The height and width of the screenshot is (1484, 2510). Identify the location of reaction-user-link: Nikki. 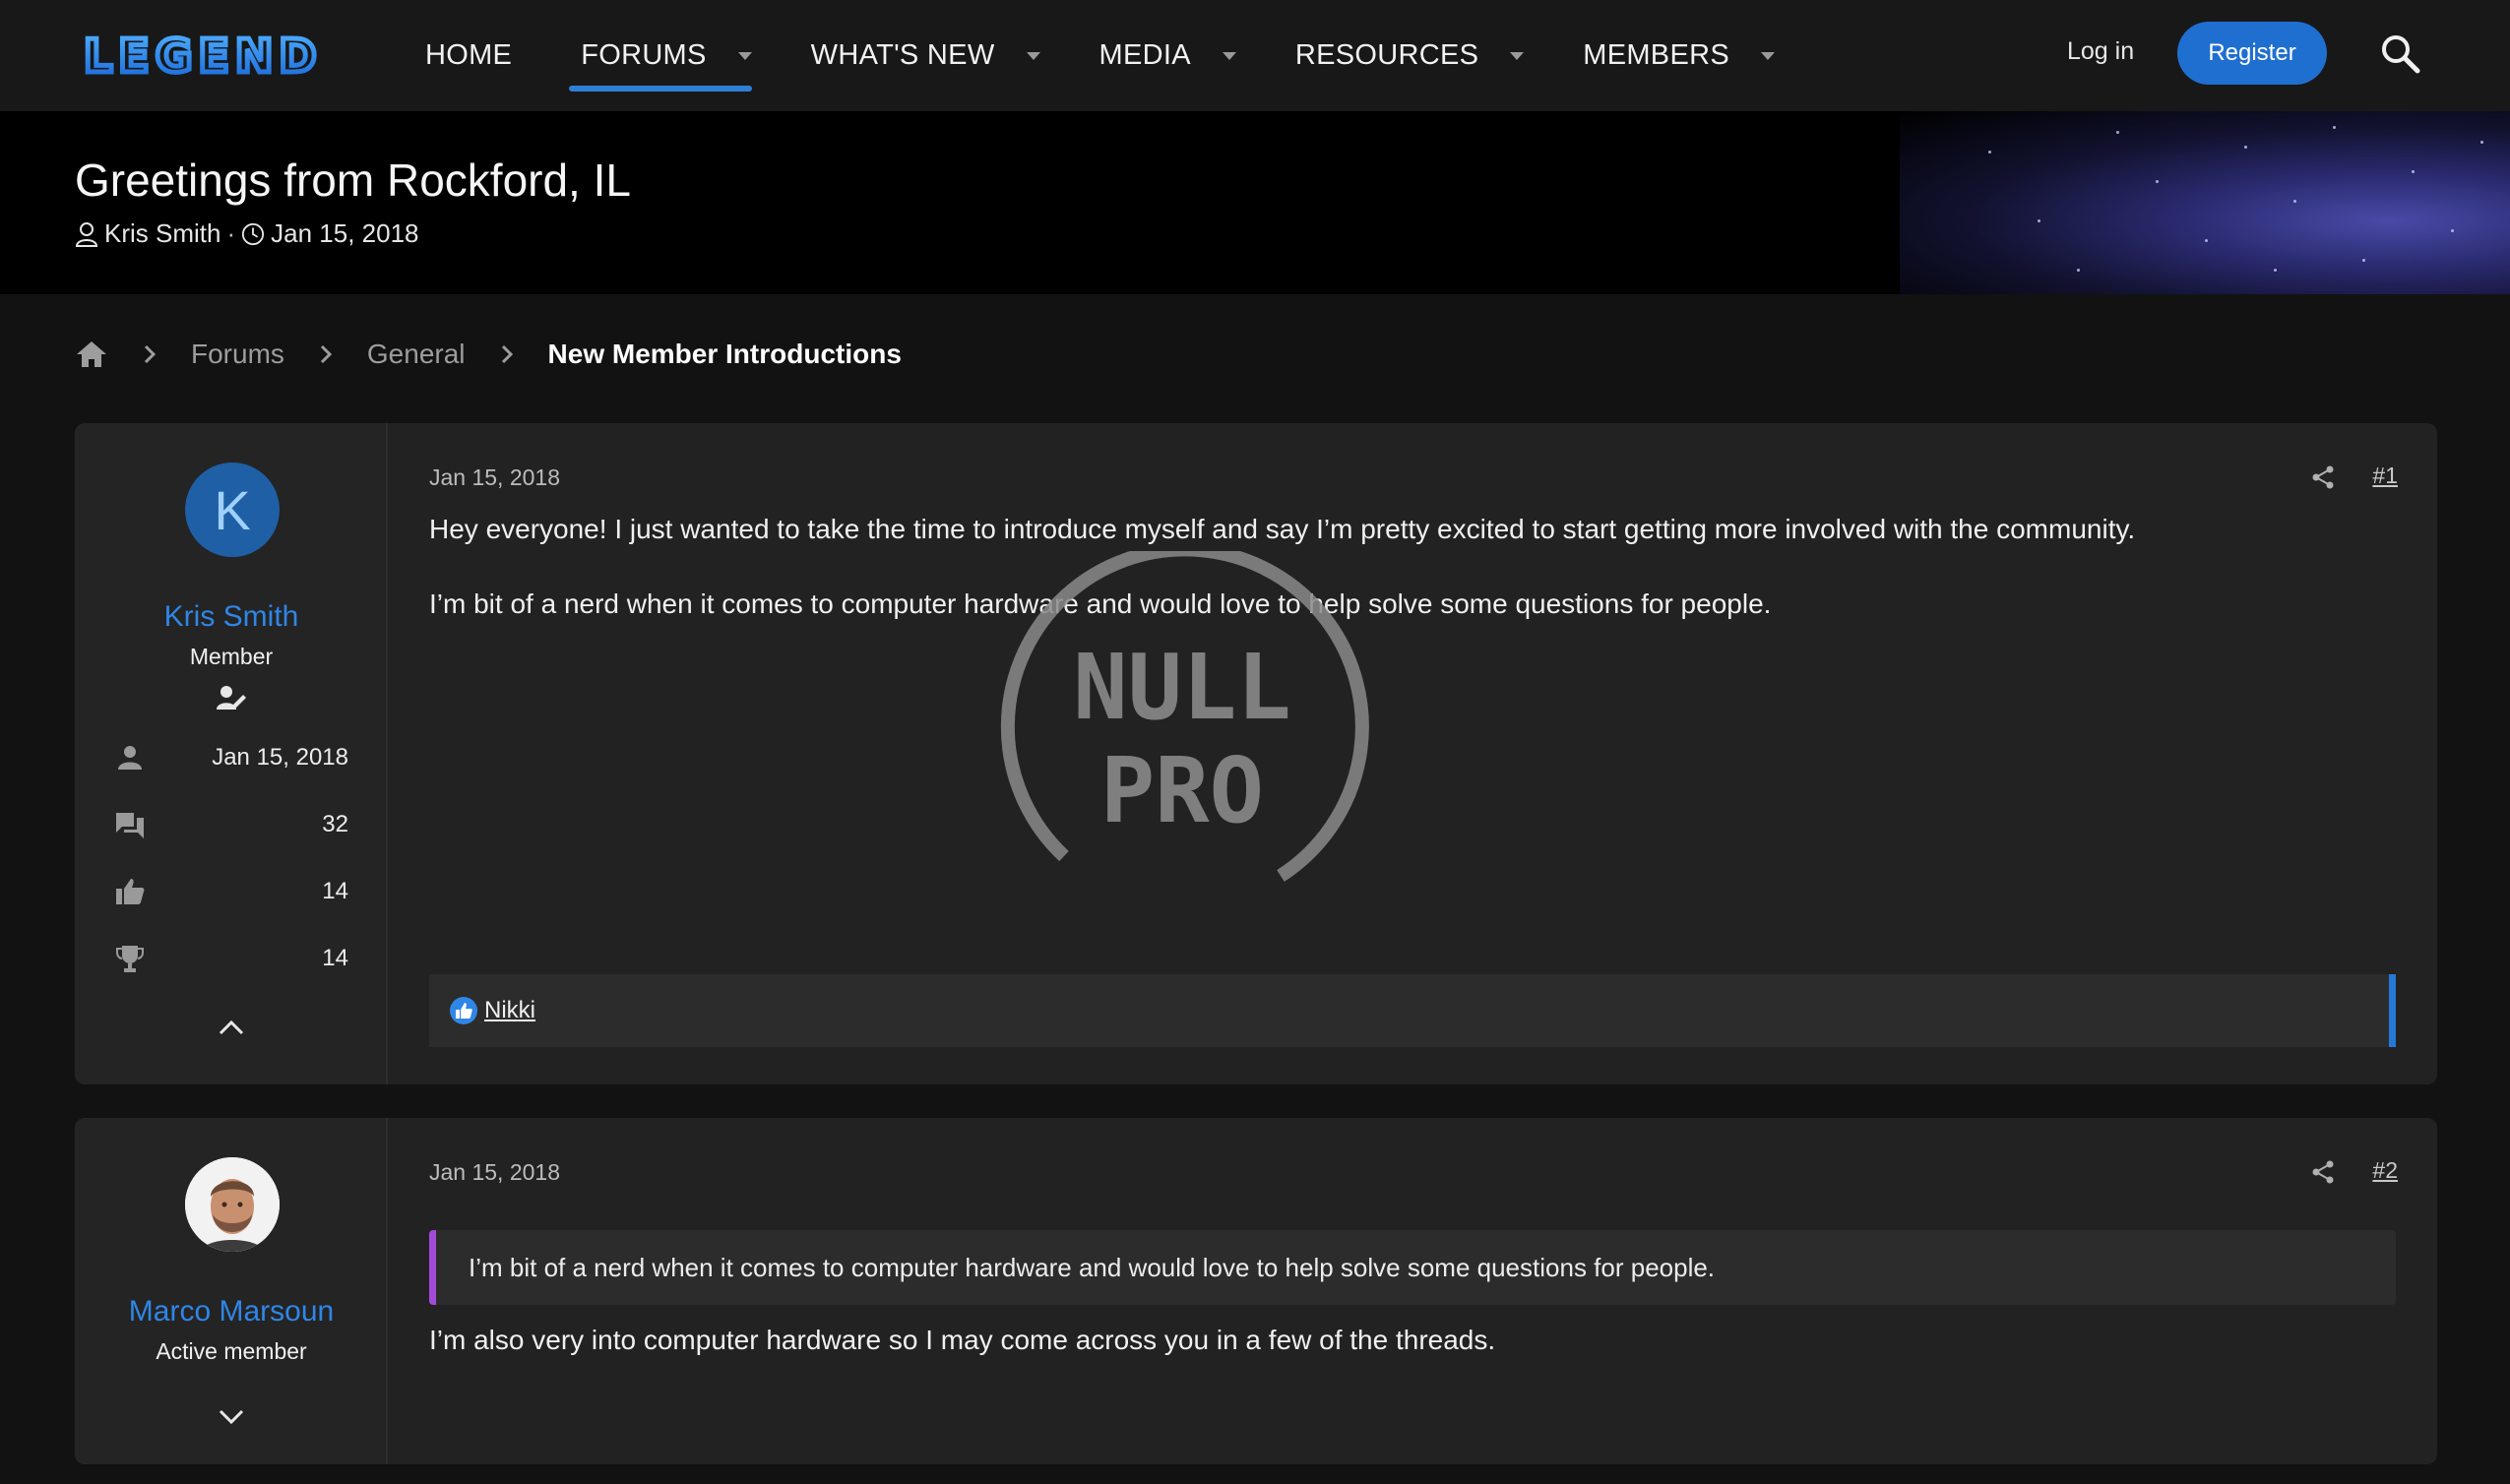
(509, 1011).